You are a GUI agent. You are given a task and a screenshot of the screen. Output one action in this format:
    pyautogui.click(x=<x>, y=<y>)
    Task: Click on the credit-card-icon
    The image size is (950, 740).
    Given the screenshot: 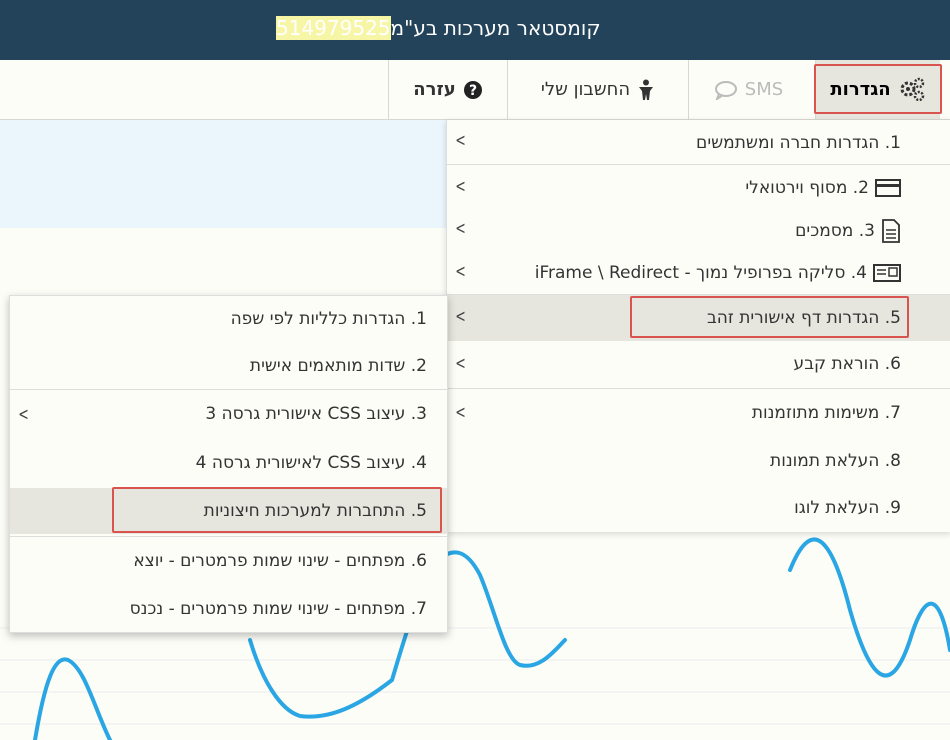 What is the action you would take?
    pyautogui.click(x=888, y=188)
    